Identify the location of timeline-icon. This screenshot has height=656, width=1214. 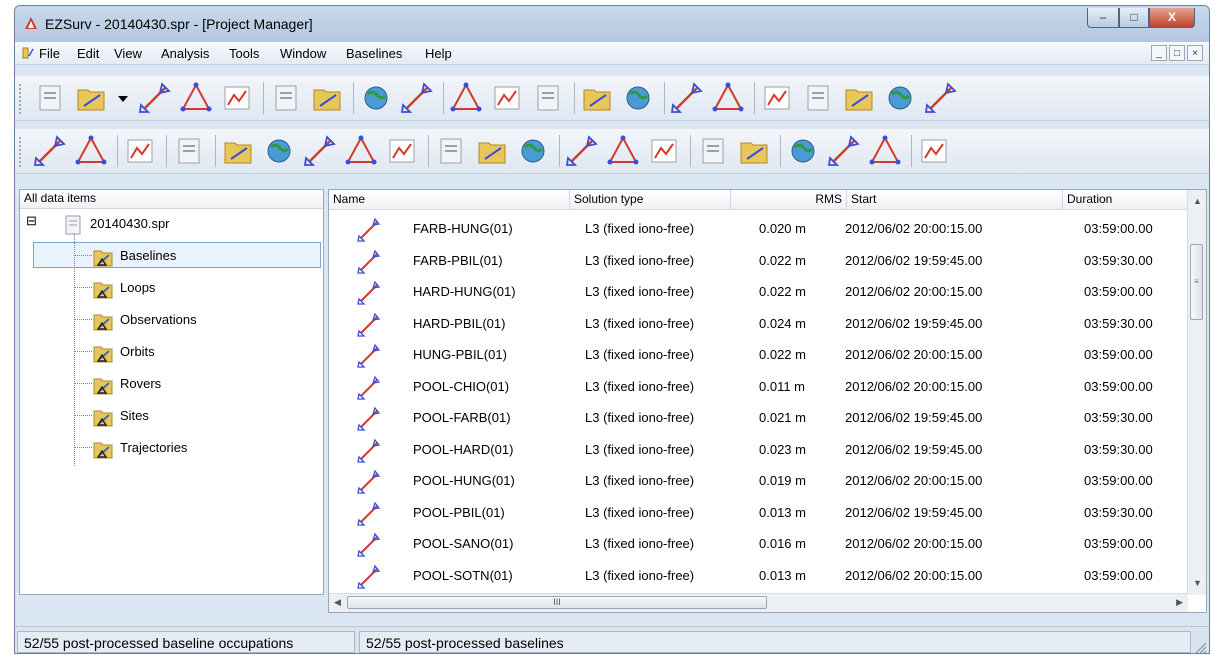
(140, 151).